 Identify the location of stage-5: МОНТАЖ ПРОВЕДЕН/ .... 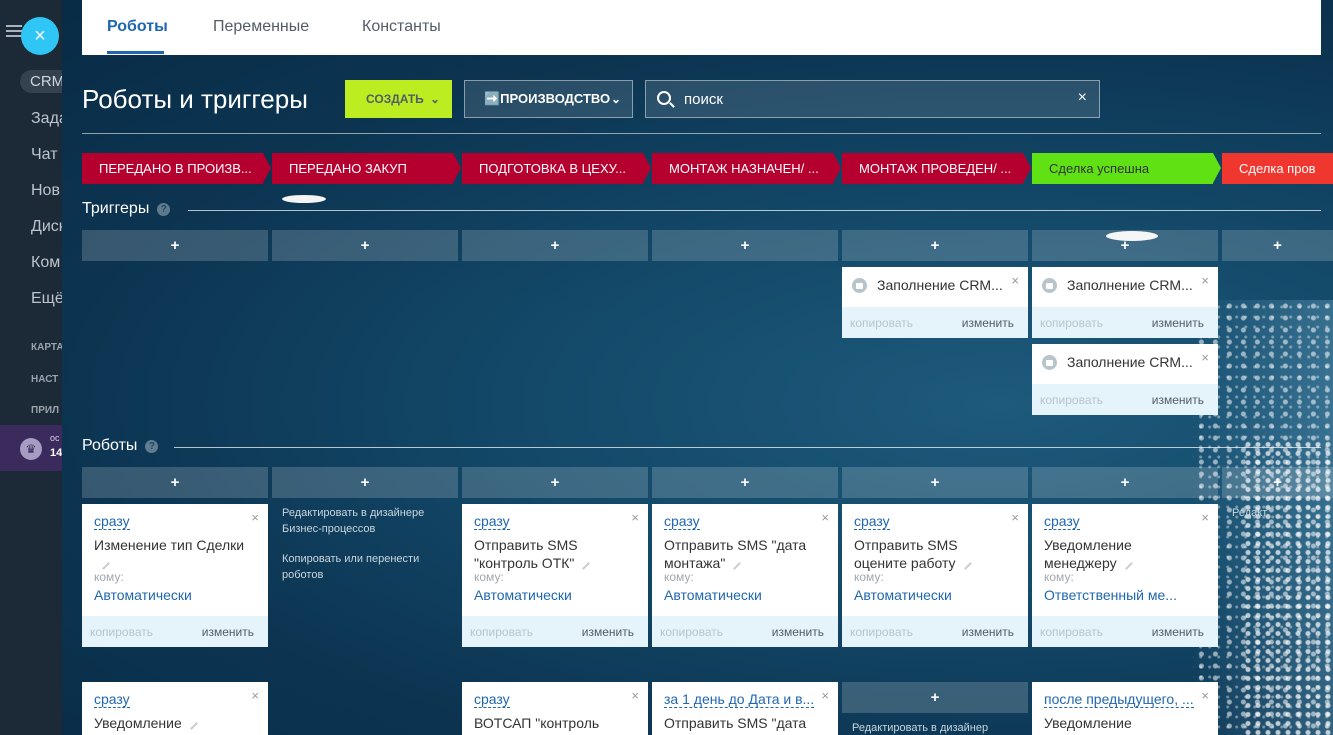
(932, 168).